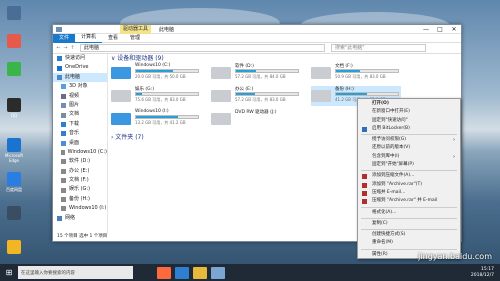  What do you see at coordinates (14, 150) in the screenshot?
I see `desktop-icon: Microsoft Edge` at bounding box center [14, 150].